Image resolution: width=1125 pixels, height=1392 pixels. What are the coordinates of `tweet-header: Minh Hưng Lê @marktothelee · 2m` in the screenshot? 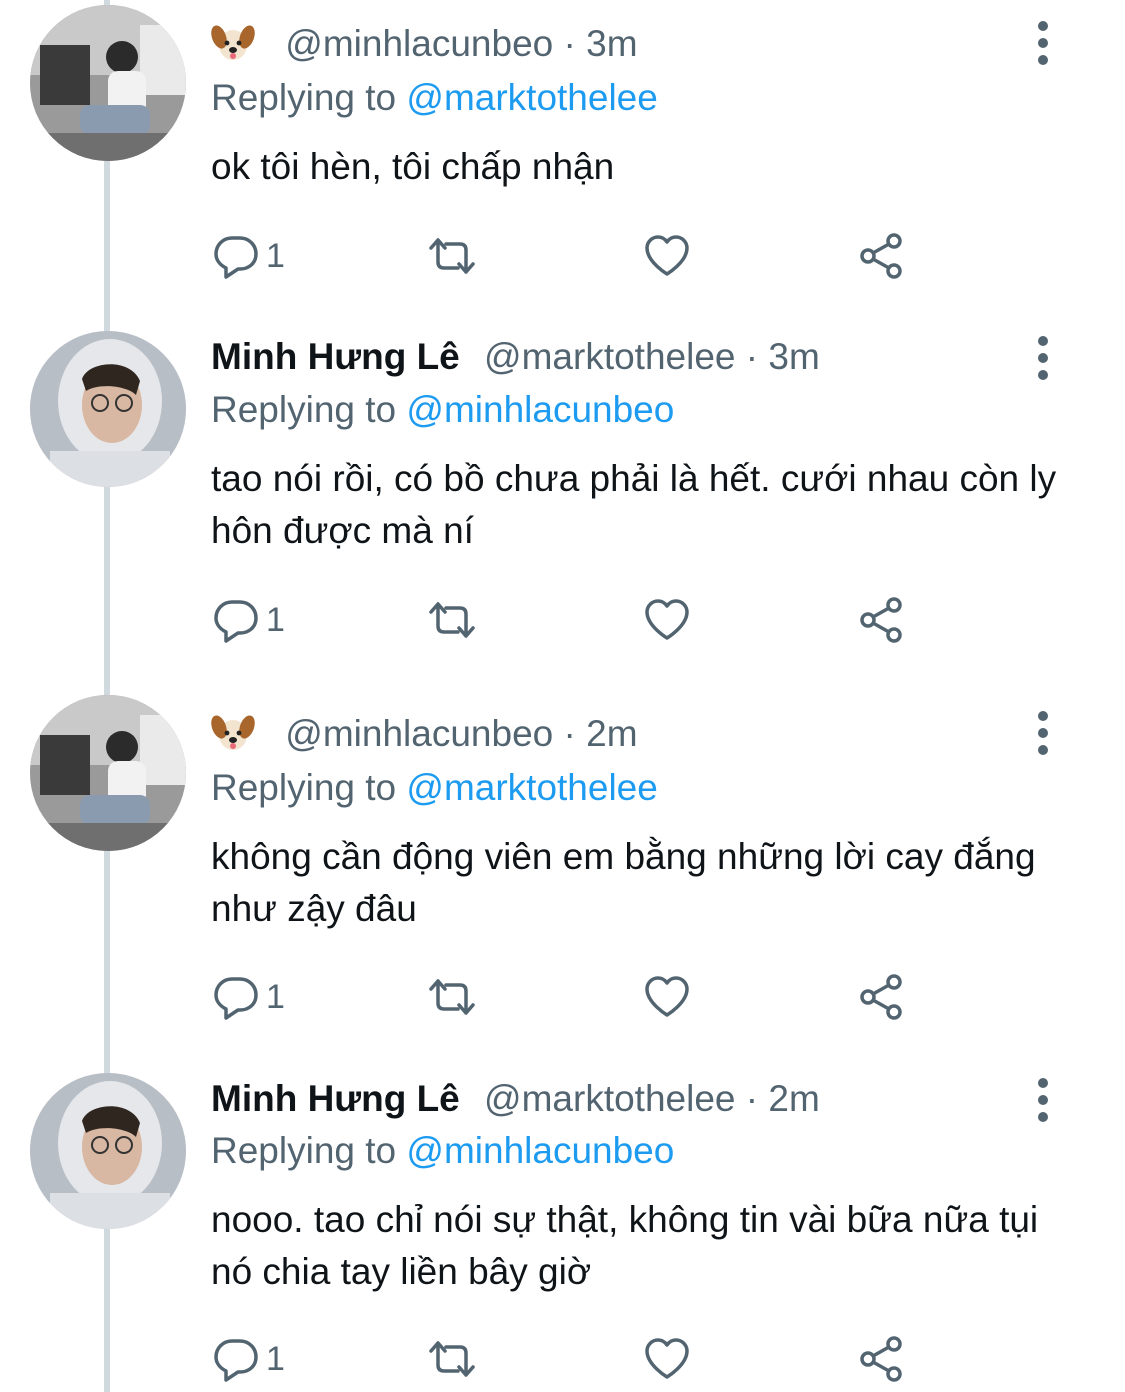 It's located at (515, 1099).